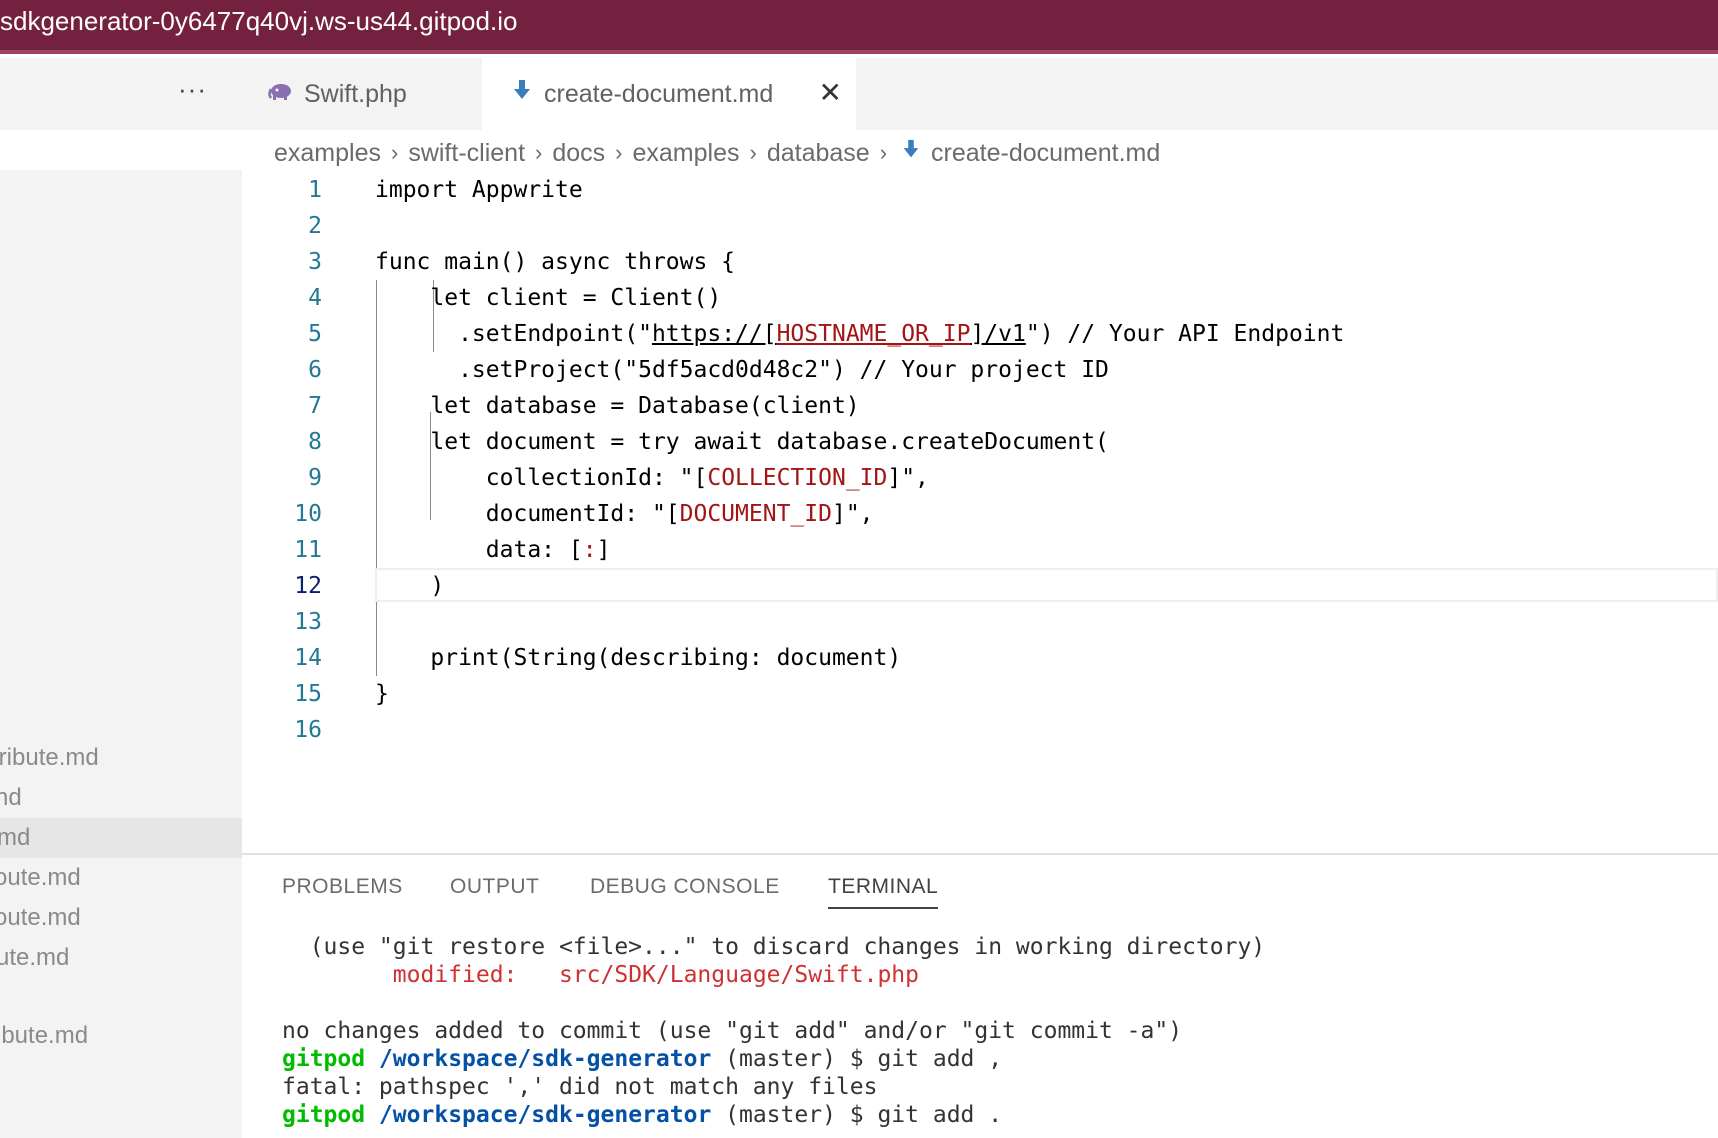 This screenshot has height=1138, width=1718. Describe the element at coordinates (584, 406) in the screenshot. I see `code-line: 7 let database = Database(client)` at that location.